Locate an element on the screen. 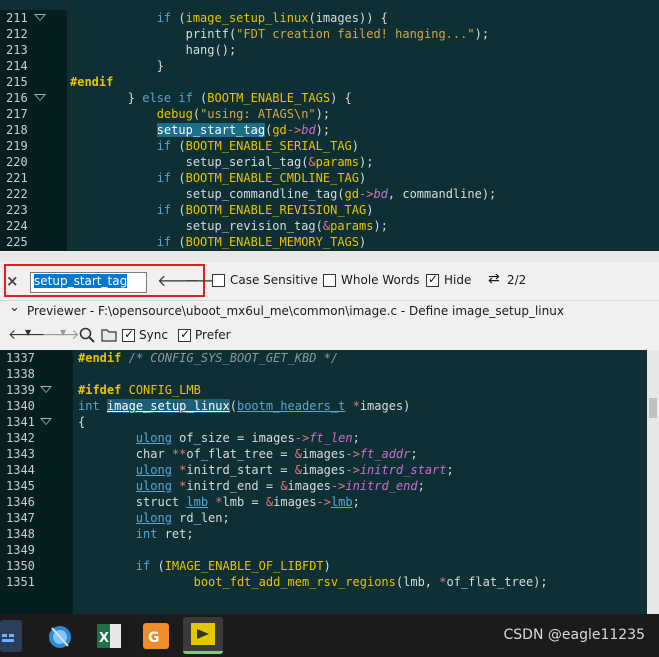  code-line: 216 } else if (BOOTM_ENABLE_TAGS) { is located at coordinates (329, 98).